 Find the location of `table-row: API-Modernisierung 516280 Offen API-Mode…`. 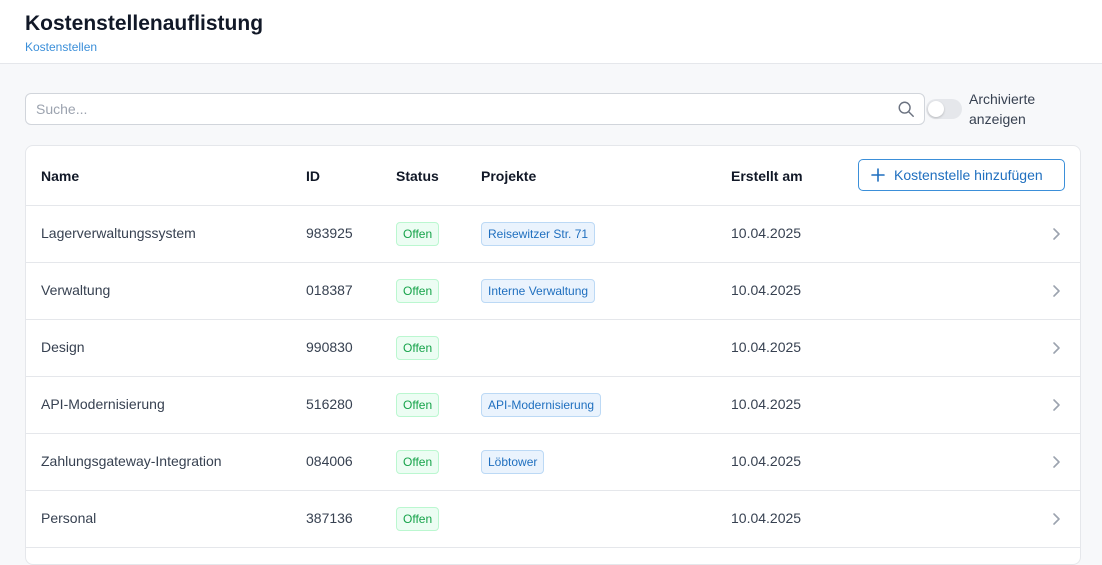

table-row: API-Modernisierung 516280 Offen API-Mode… is located at coordinates (553, 405).